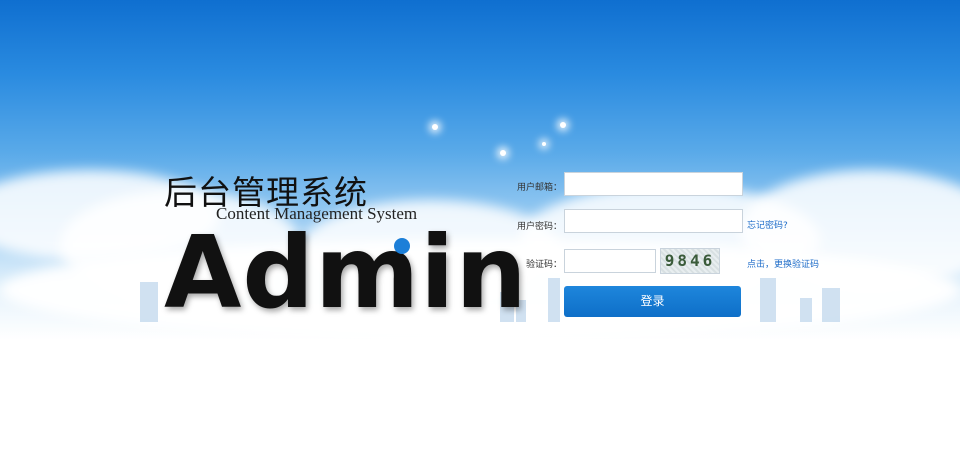  Describe the element at coordinates (149, 302) in the screenshot. I see `city-building` at that location.